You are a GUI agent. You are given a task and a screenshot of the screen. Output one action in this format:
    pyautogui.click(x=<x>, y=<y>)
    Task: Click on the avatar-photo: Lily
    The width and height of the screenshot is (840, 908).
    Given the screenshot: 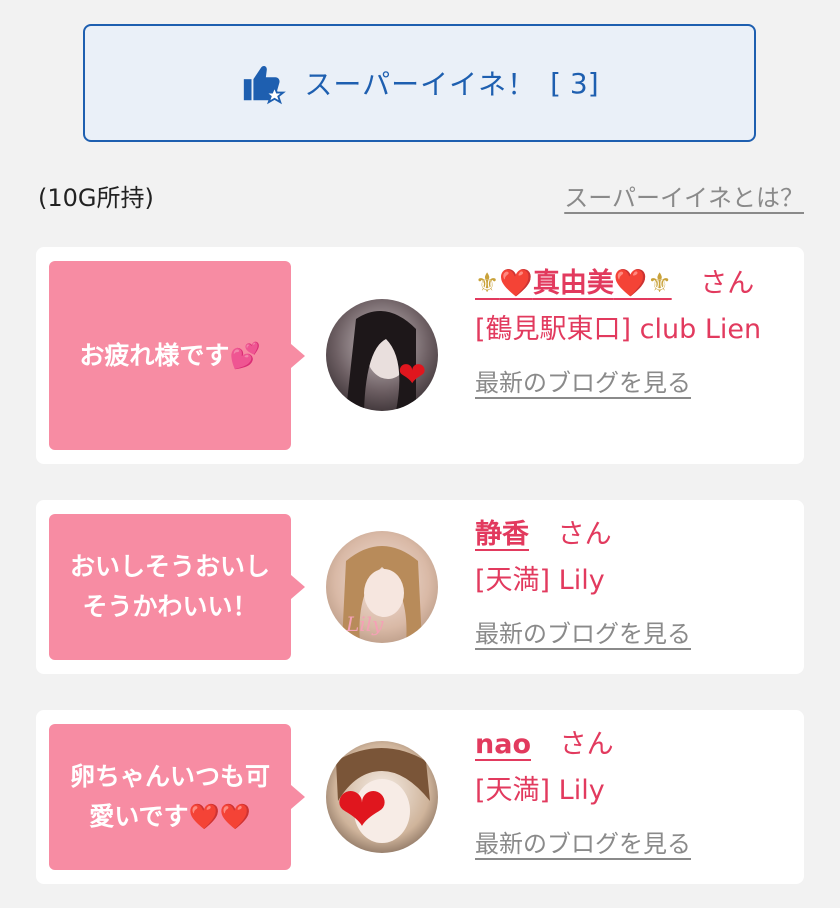 What is the action you would take?
    pyautogui.click(x=382, y=587)
    